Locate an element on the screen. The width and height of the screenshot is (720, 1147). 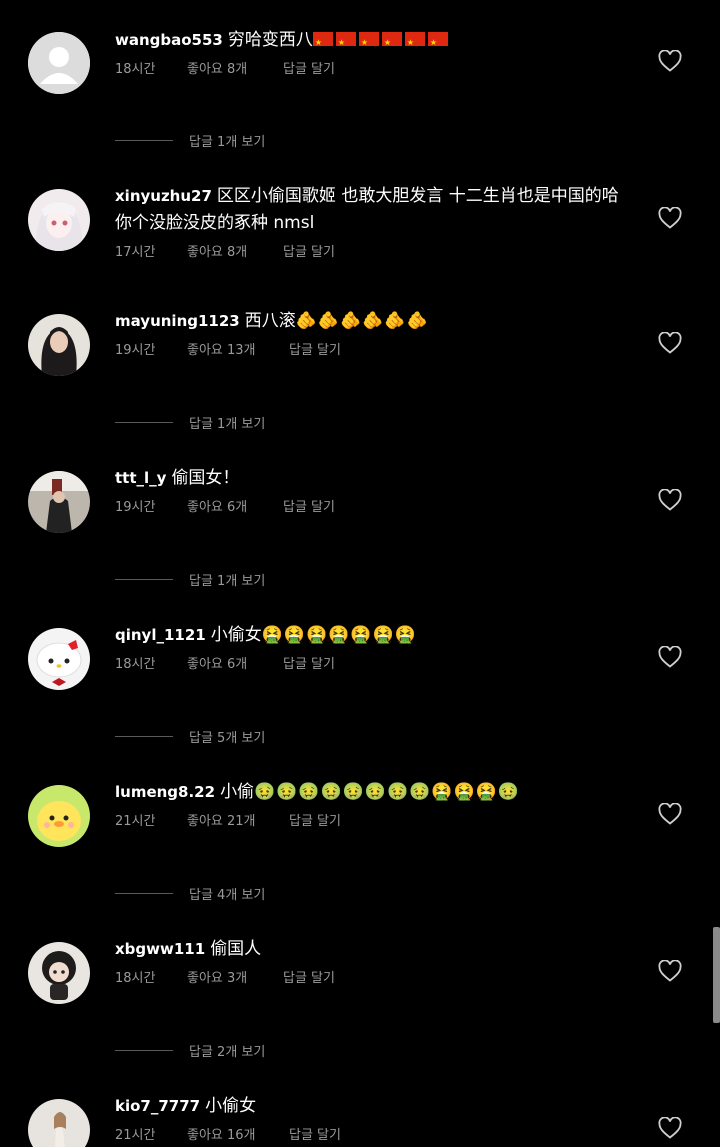
photo-avatar is located at coordinates (59, 502).